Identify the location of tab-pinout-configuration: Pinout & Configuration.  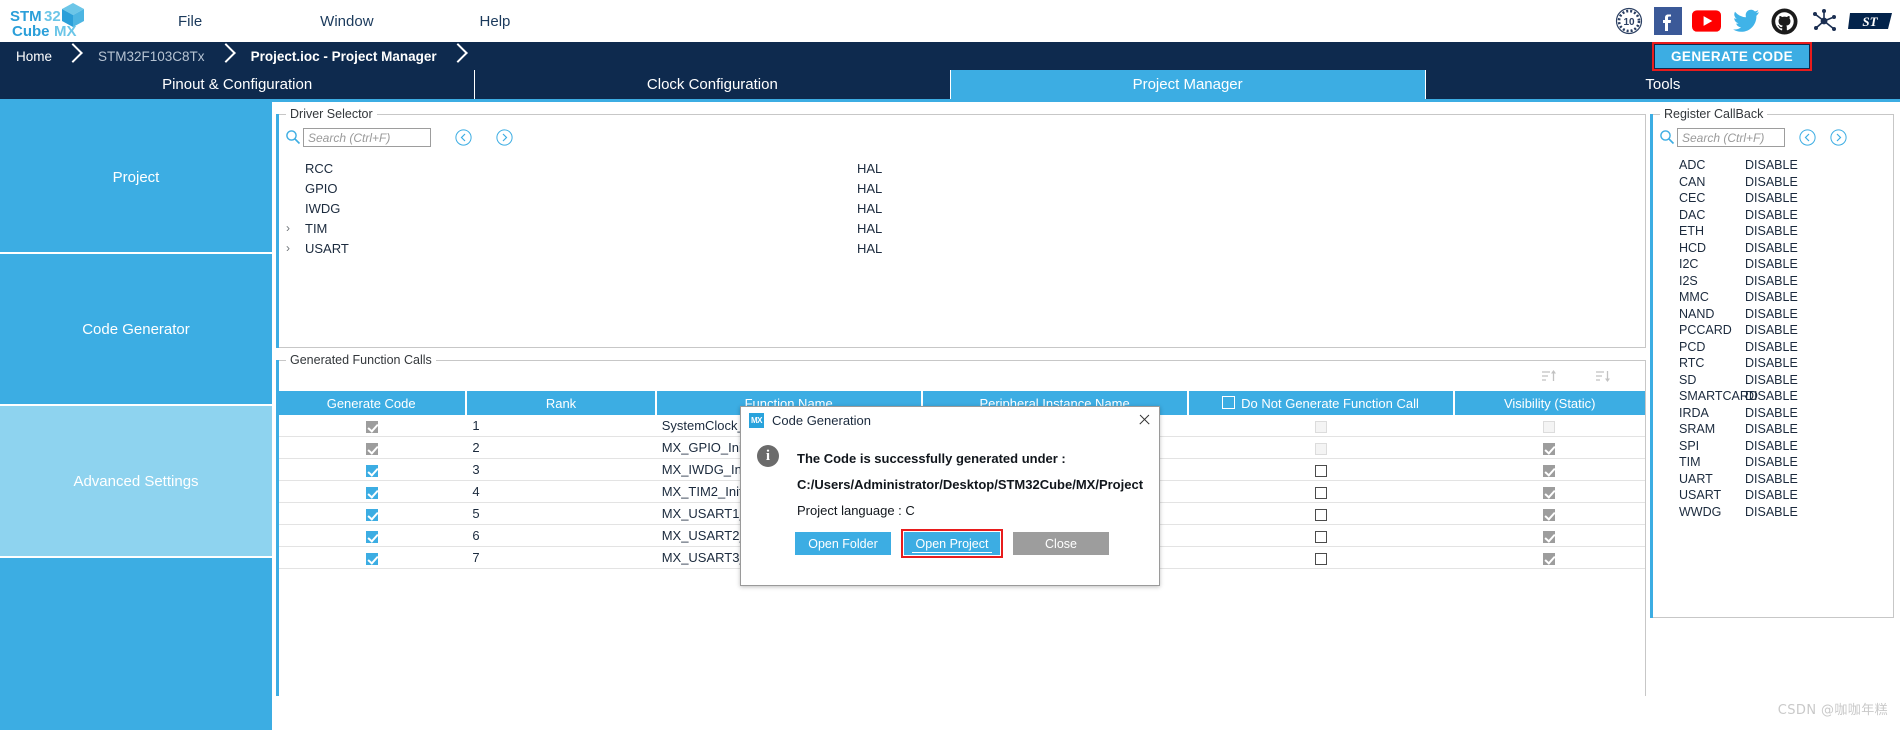
(238, 84).